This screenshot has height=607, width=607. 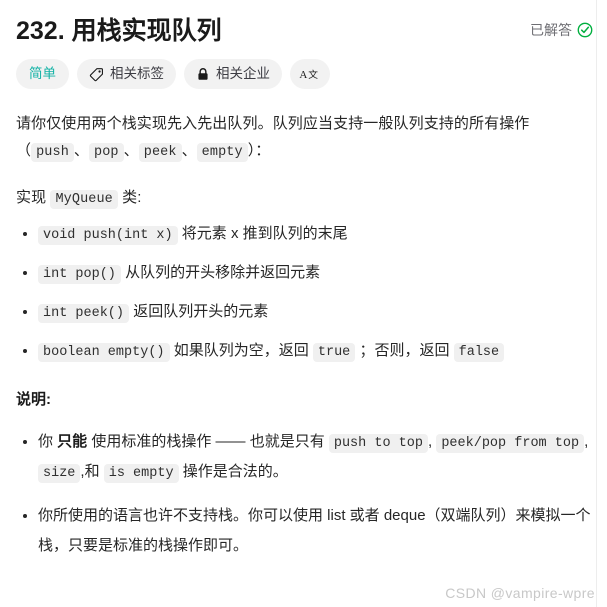 I want to click on note-text-1: 你, so click(x=48, y=441).